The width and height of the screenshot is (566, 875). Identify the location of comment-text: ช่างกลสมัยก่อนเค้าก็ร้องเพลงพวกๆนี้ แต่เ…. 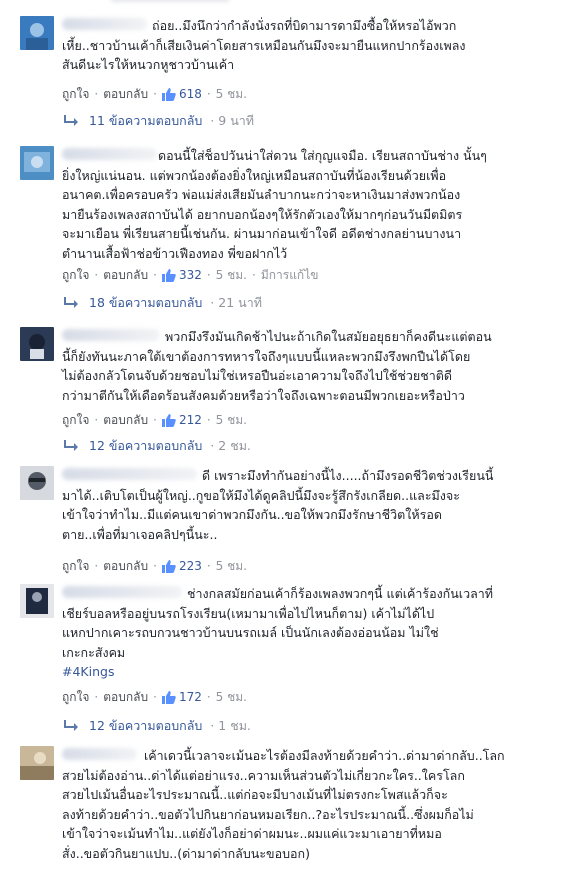
(278, 623).